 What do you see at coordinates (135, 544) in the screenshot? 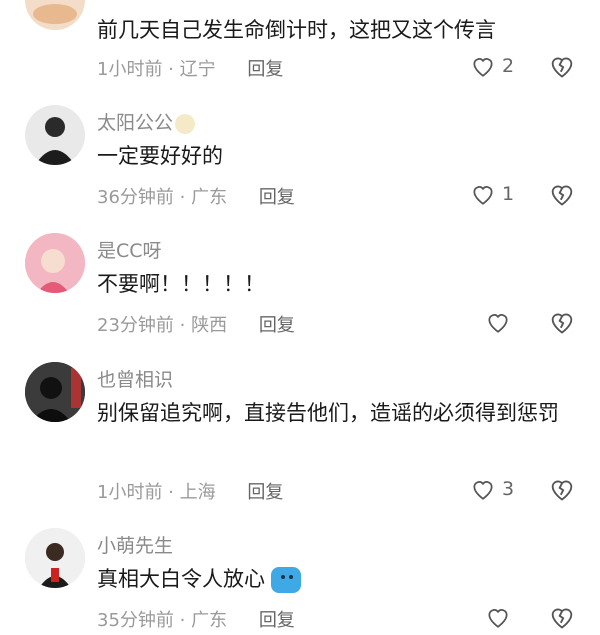
I see `comment-username: 小萌先生` at bounding box center [135, 544].